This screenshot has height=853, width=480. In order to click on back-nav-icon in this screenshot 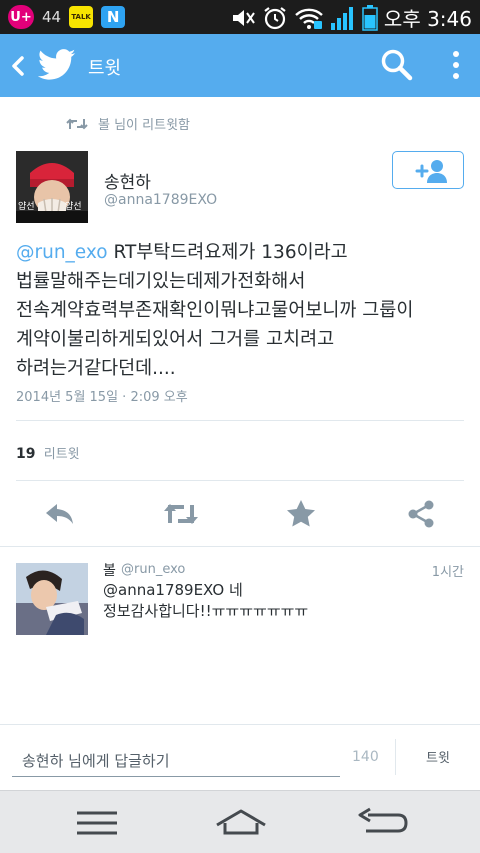, I will do `click(382, 823)`.